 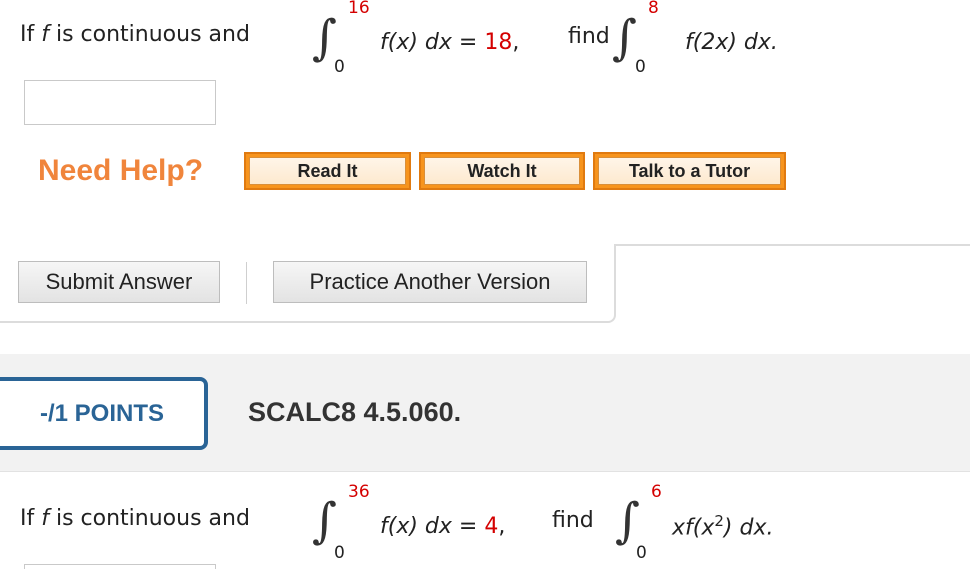 I want to click on read-it-button: Read It, so click(x=327, y=171).